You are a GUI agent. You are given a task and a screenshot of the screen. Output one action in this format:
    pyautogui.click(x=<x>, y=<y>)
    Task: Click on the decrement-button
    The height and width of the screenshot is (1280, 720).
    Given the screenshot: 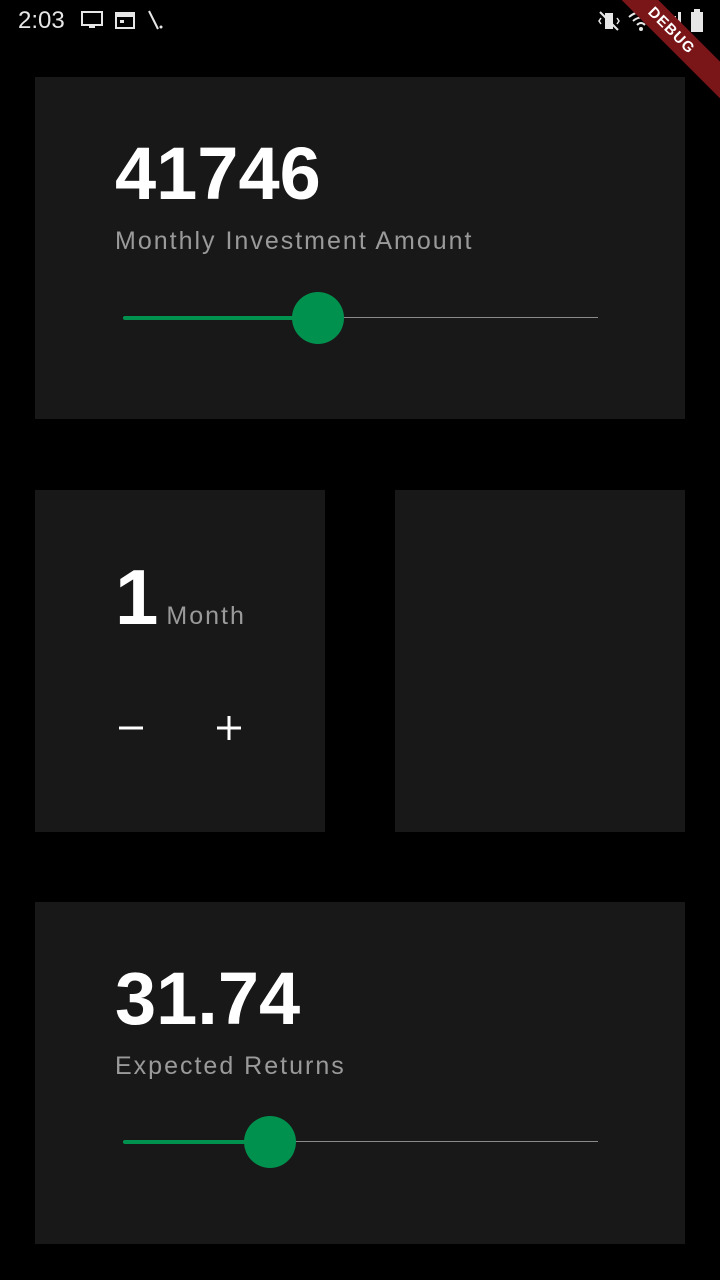 What is the action you would take?
    pyautogui.click(x=131, y=728)
    